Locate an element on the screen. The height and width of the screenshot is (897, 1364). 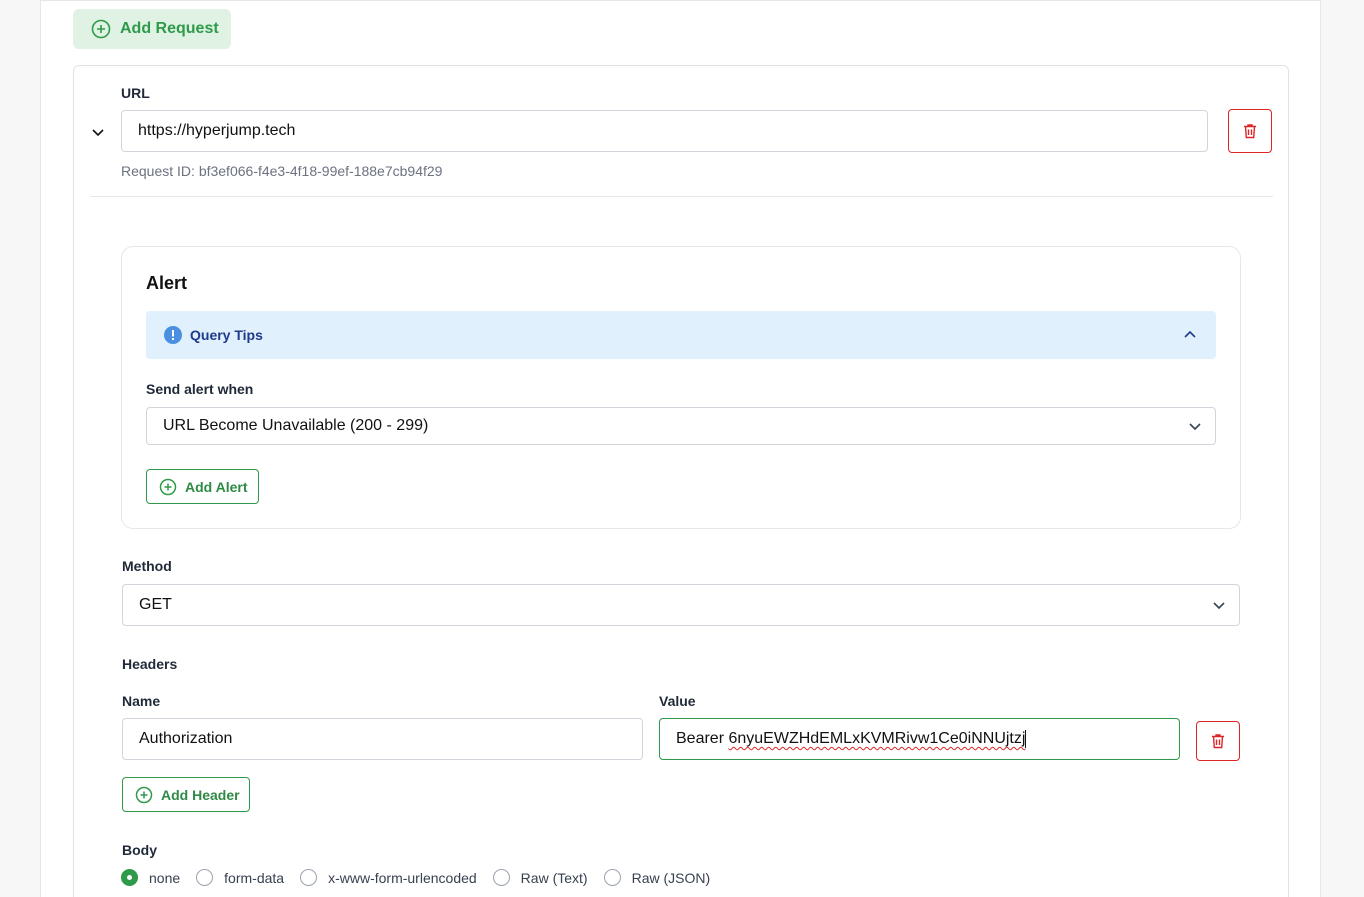
radio-raw-text: Raw (Text) is located at coordinates (540, 877).